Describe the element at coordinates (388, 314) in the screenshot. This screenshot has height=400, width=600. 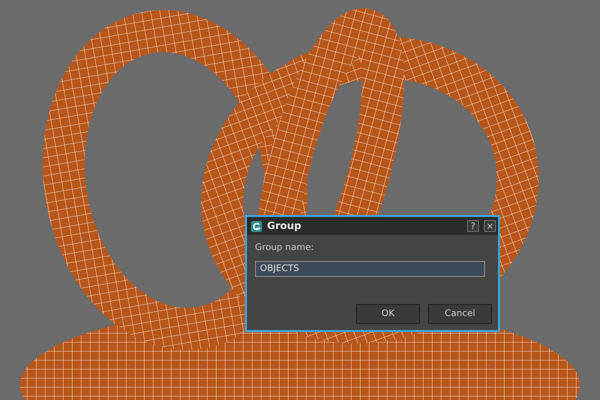
I see `ok-button: OK` at that location.